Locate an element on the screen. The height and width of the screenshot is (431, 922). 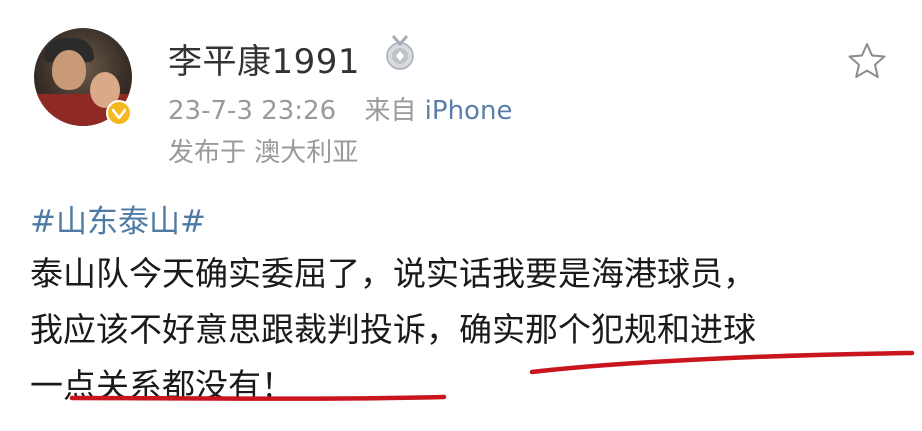
content-line: 我应该不好意思跟裁判投诉，确实那个犯规和进球 is located at coordinates (393, 329).